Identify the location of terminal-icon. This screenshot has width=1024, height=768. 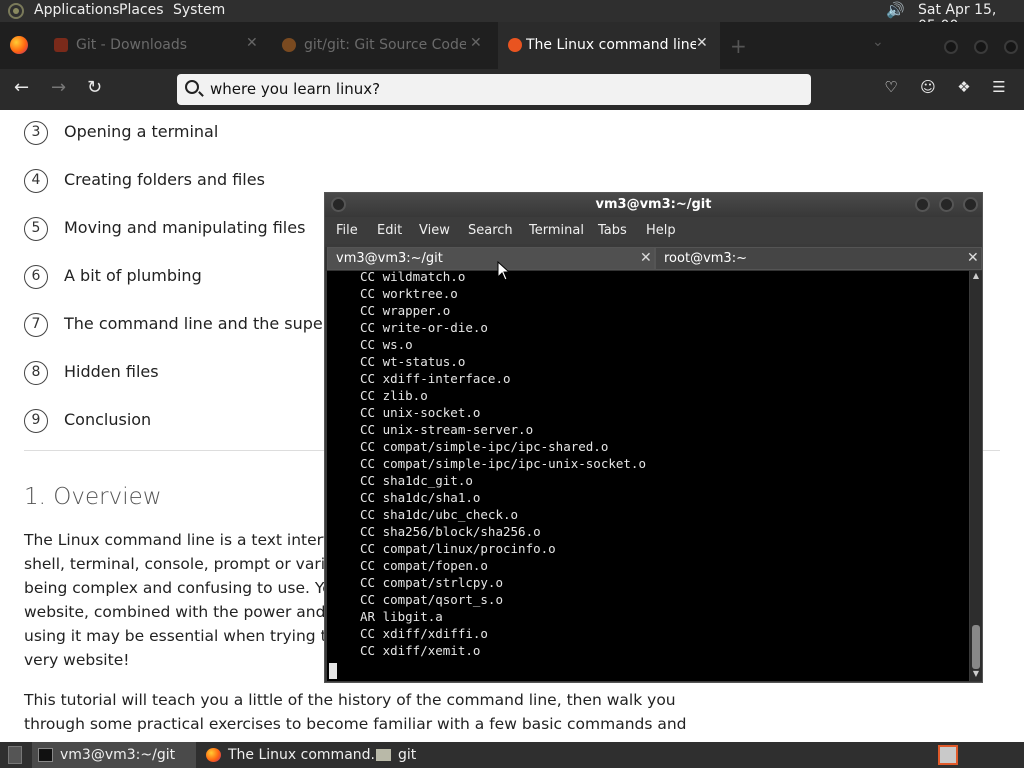
(45, 755).